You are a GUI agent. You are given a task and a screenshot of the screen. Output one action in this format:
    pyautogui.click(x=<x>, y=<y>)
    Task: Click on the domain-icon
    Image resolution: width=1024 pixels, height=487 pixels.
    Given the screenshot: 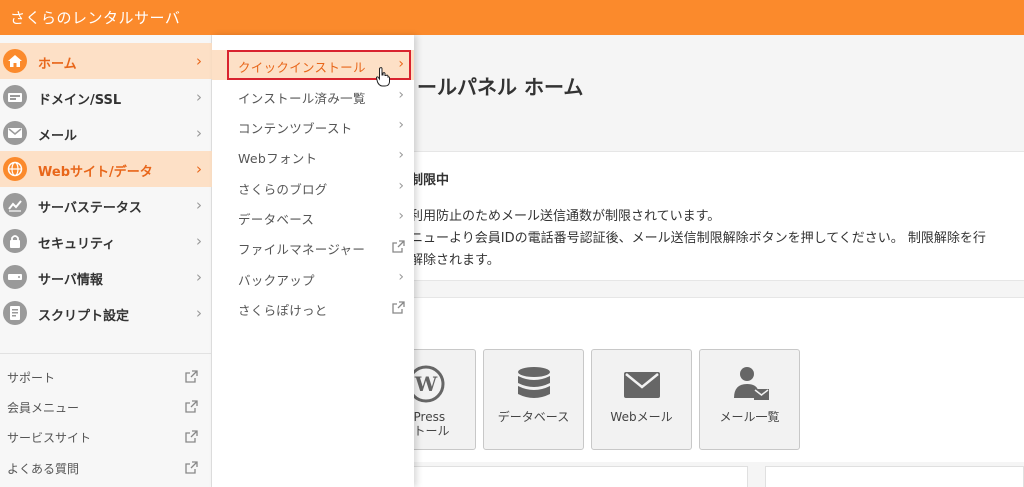 What is the action you would take?
    pyautogui.click(x=15, y=97)
    